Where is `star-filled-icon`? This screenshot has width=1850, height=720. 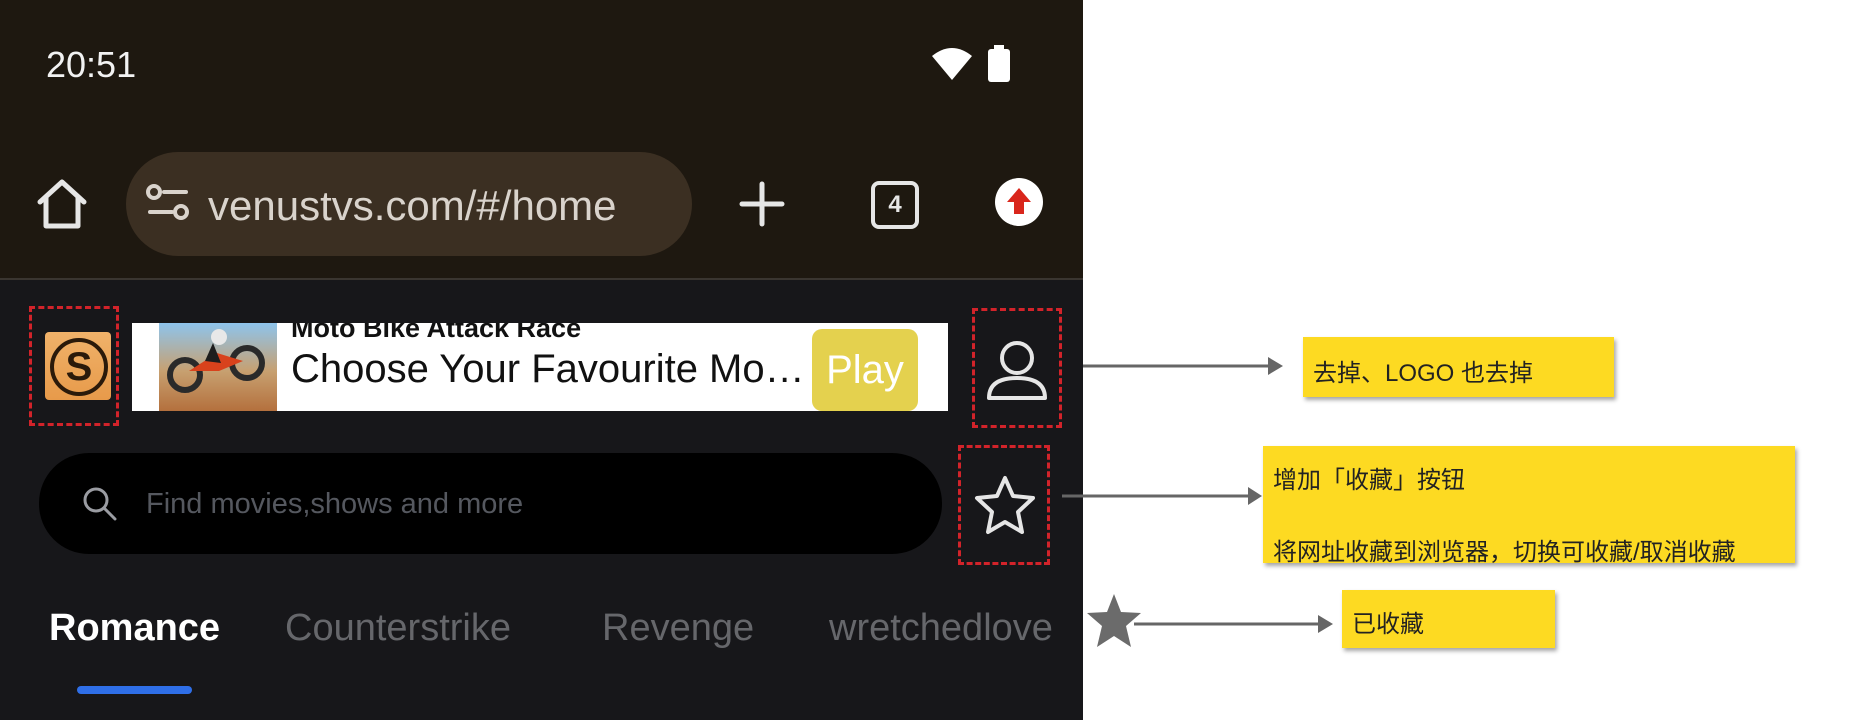
star-filled-icon is located at coordinates (1114, 620).